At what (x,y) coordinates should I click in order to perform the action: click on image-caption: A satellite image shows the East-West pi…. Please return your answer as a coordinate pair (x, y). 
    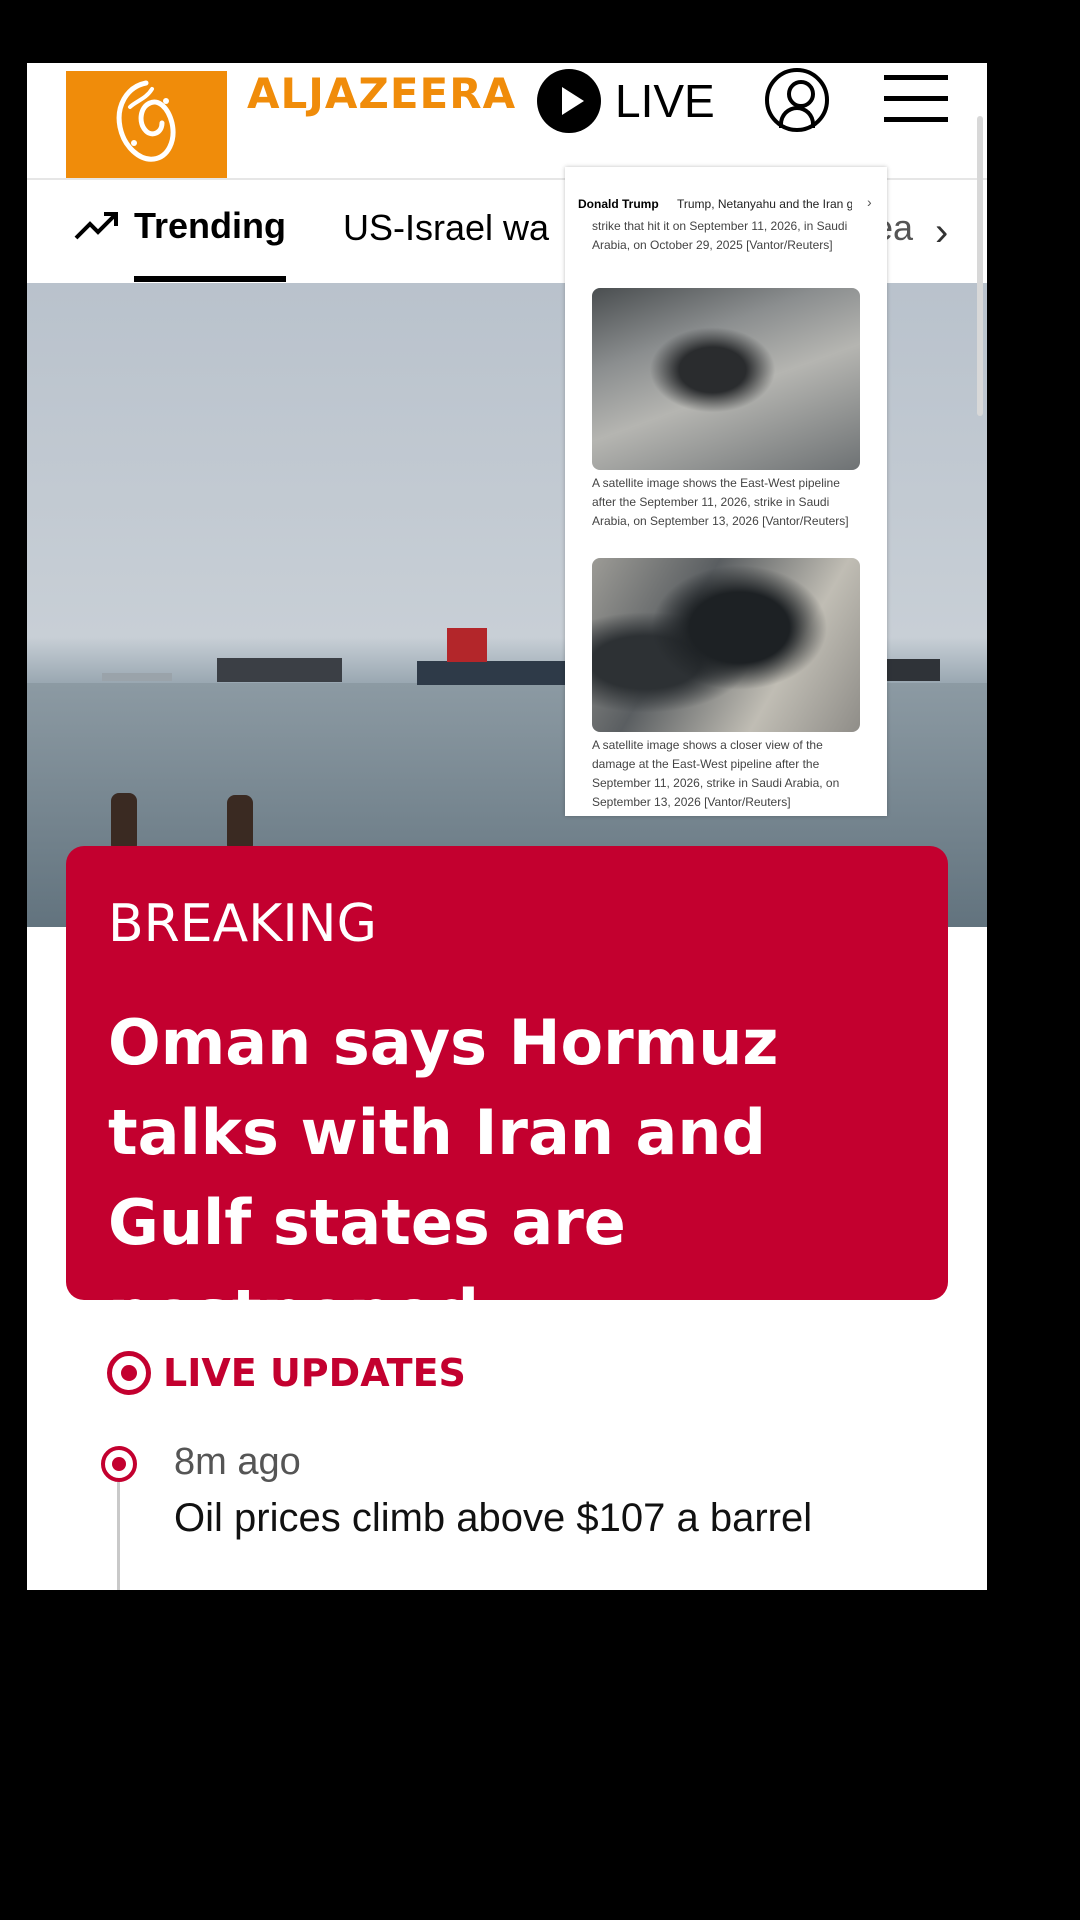
    Looking at the image, I should click on (720, 502).